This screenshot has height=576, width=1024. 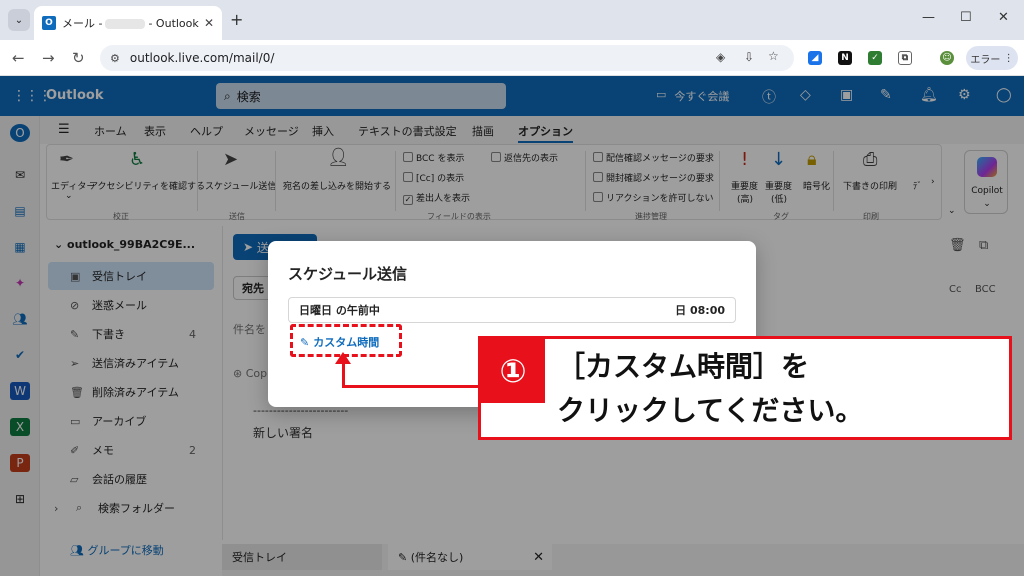 I want to click on reload-icon: ↻, so click(x=78, y=58).